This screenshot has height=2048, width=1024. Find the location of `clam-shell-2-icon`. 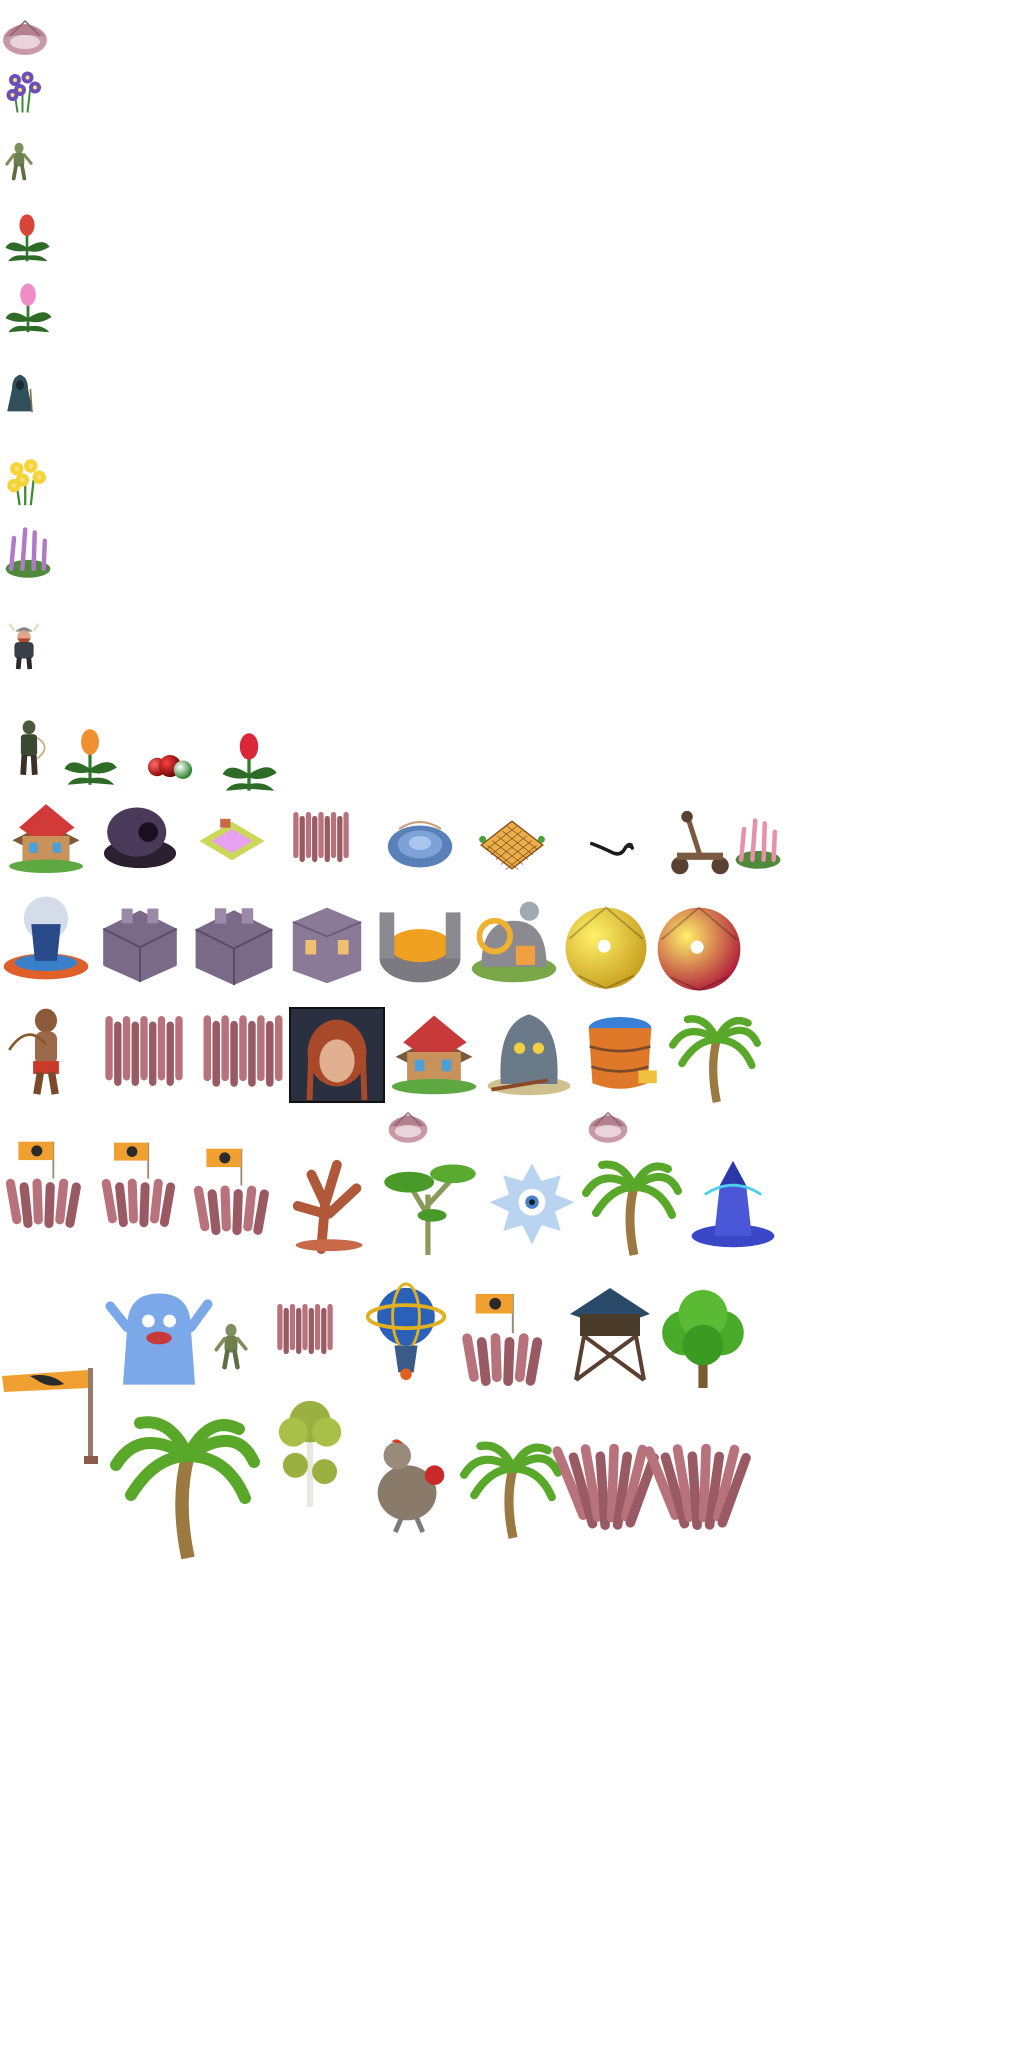

clam-shell-2-icon is located at coordinates (408, 1126).